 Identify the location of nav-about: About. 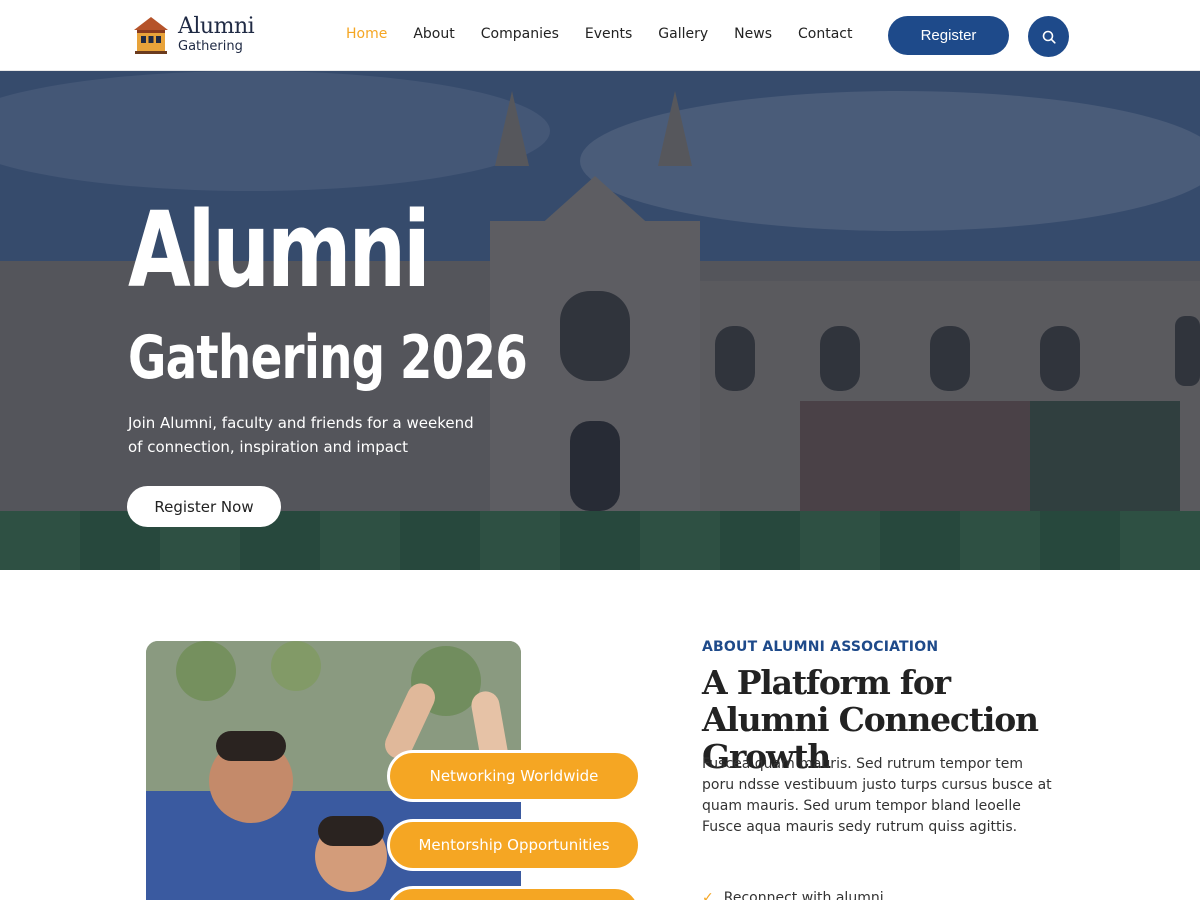
(433, 34).